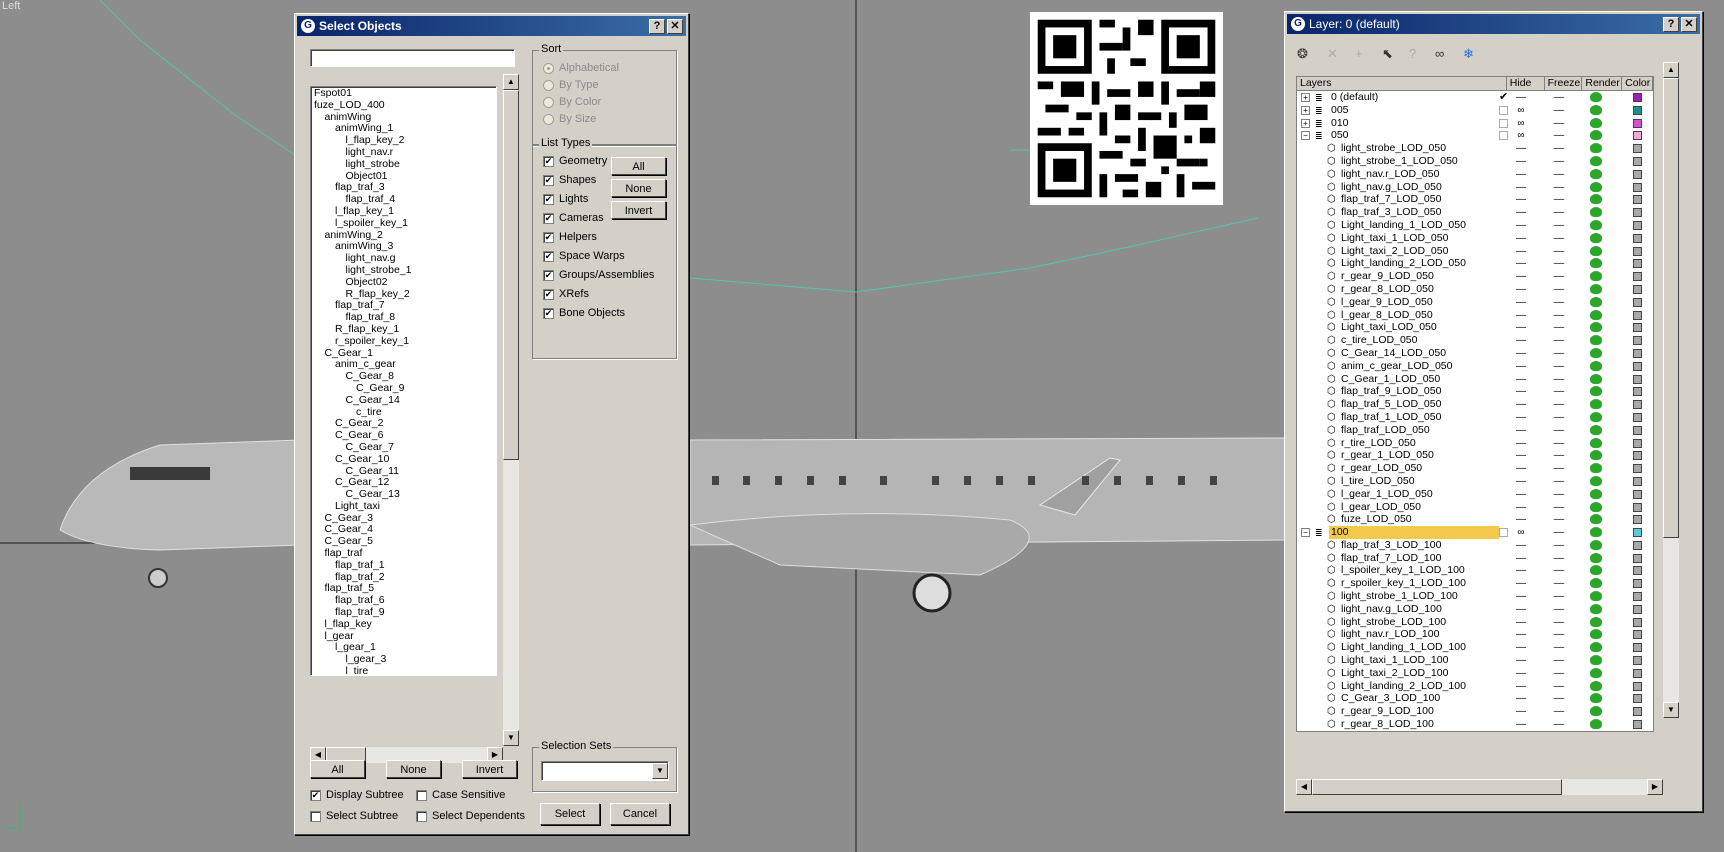  What do you see at coordinates (403, 329) in the screenshot?
I see `tree-item: R_flap_key_1` at bounding box center [403, 329].